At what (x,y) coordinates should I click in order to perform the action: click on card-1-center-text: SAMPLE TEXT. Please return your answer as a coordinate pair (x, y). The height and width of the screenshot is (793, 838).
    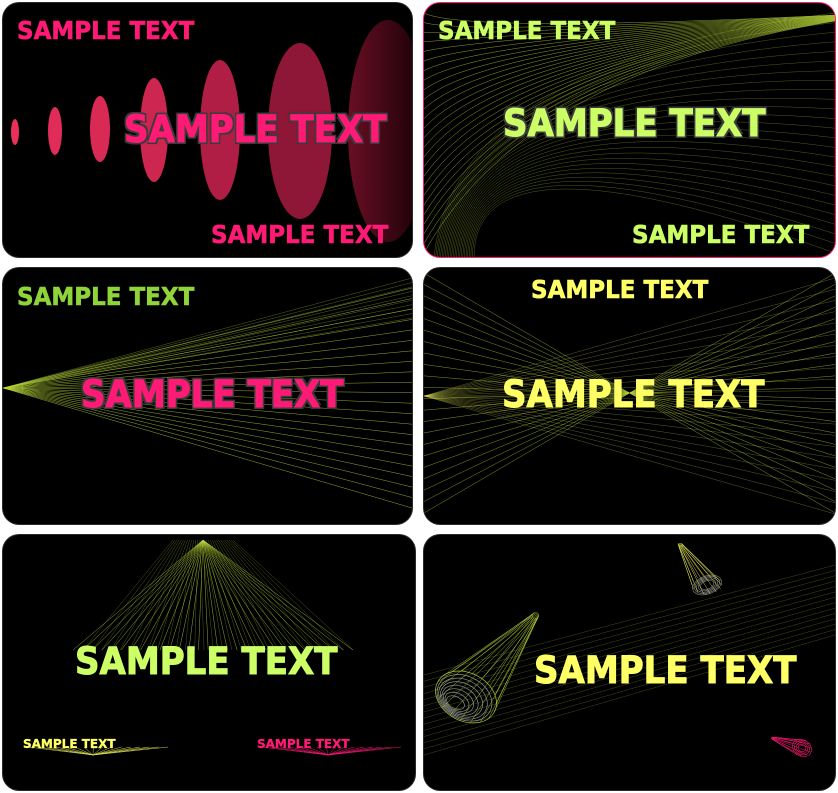
    Looking at the image, I should click on (255, 129).